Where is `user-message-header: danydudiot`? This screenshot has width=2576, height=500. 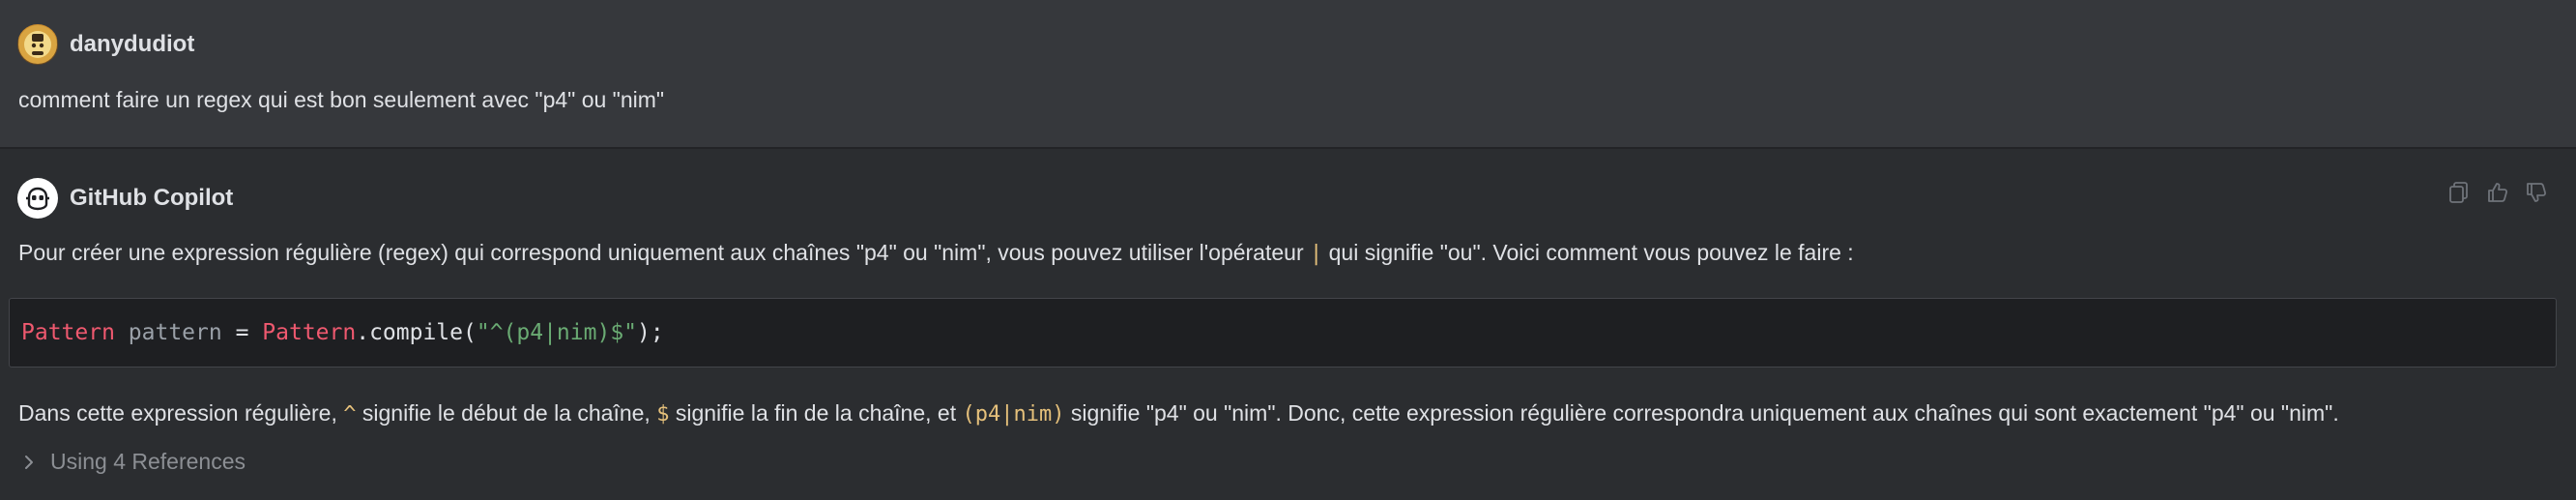
user-message-header: danydudiot is located at coordinates (105, 44).